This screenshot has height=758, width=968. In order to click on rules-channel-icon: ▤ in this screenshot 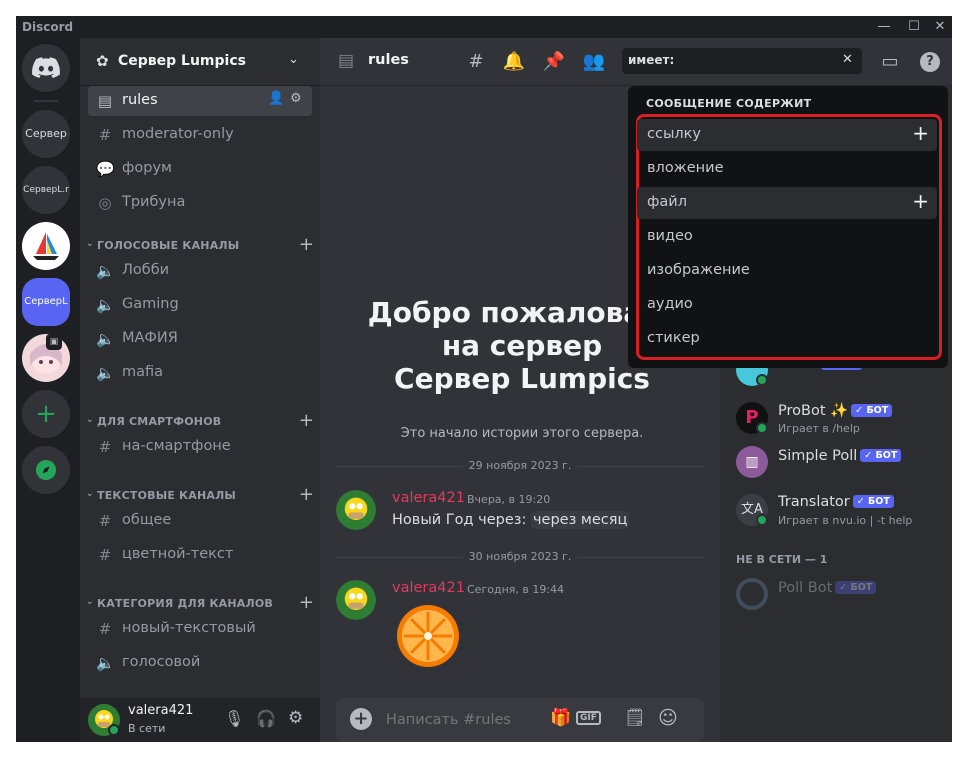, I will do `click(346, 61)`.